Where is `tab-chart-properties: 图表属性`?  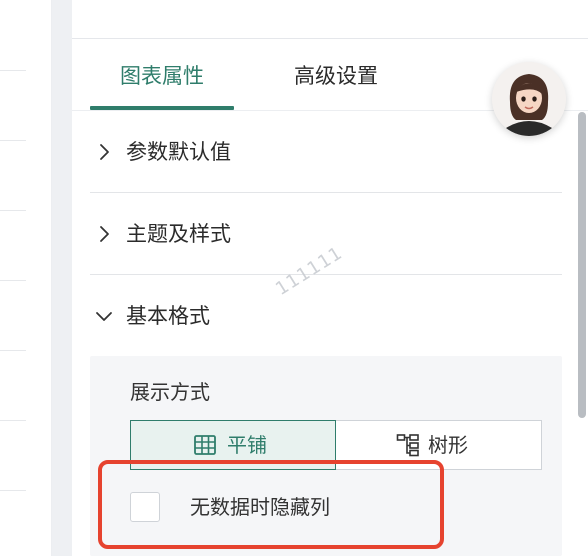 tab-chart-properties: 图表属性 is located at coordinates (162, 76).